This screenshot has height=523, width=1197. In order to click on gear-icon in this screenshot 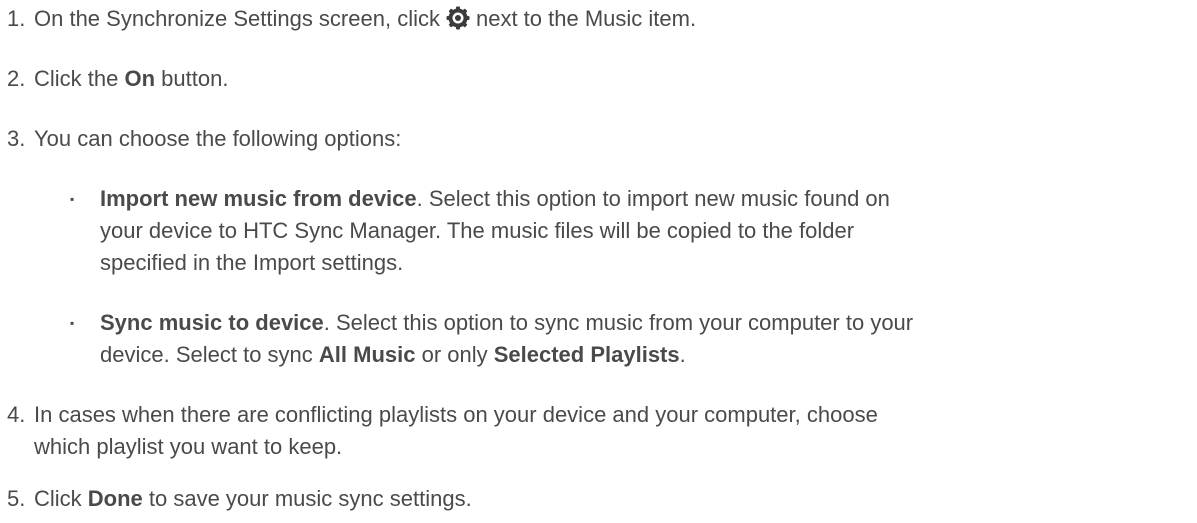, I will do `click(458, 18)`.